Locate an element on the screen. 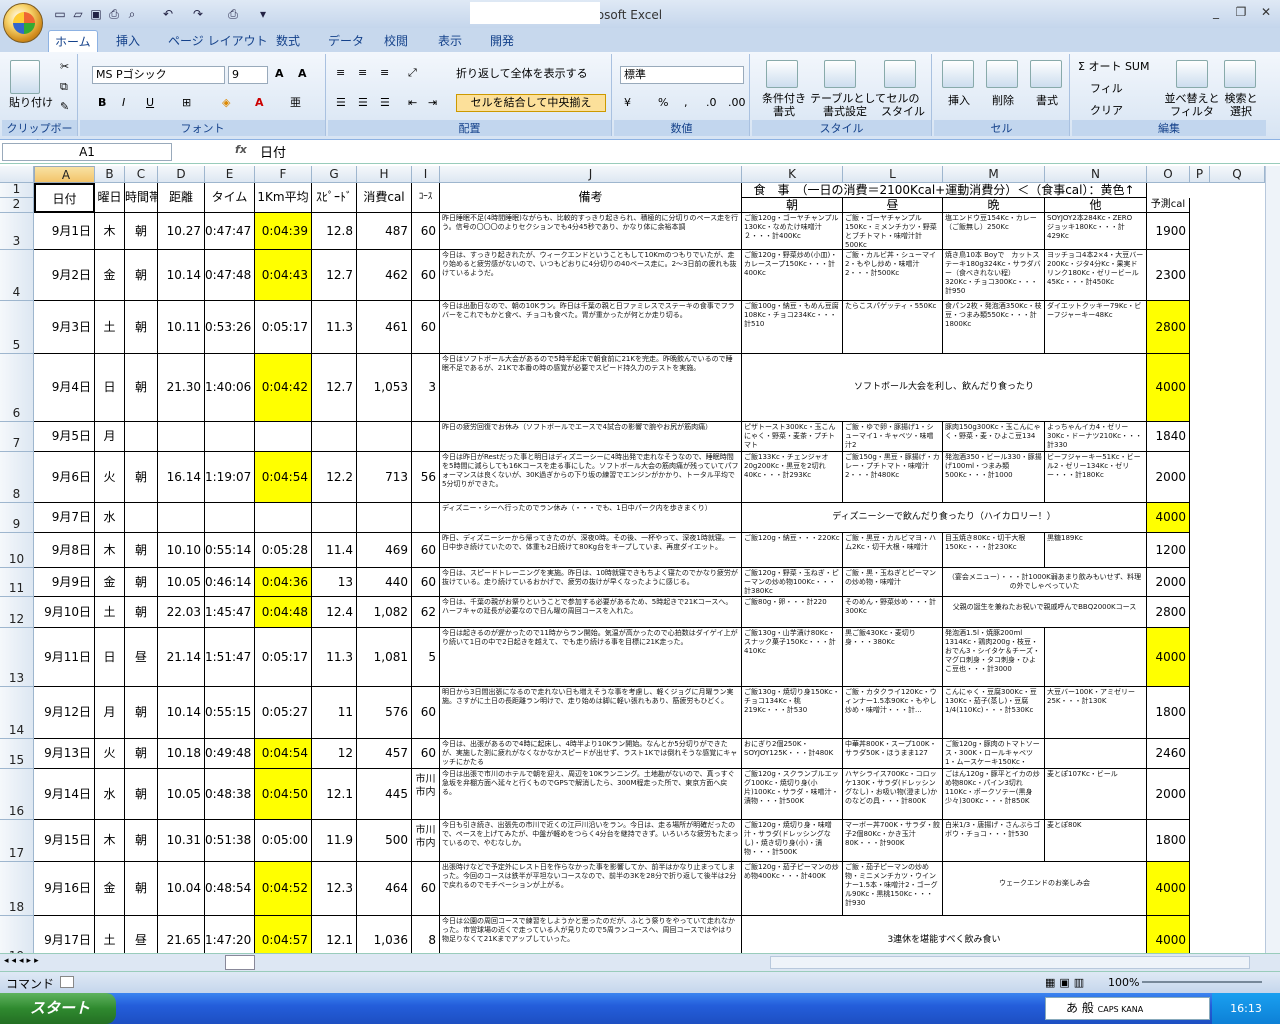 Image resolution: width=1280 pixels, height=1024 pixels. dow-cell: 日 is located at coordinates (110, 388).